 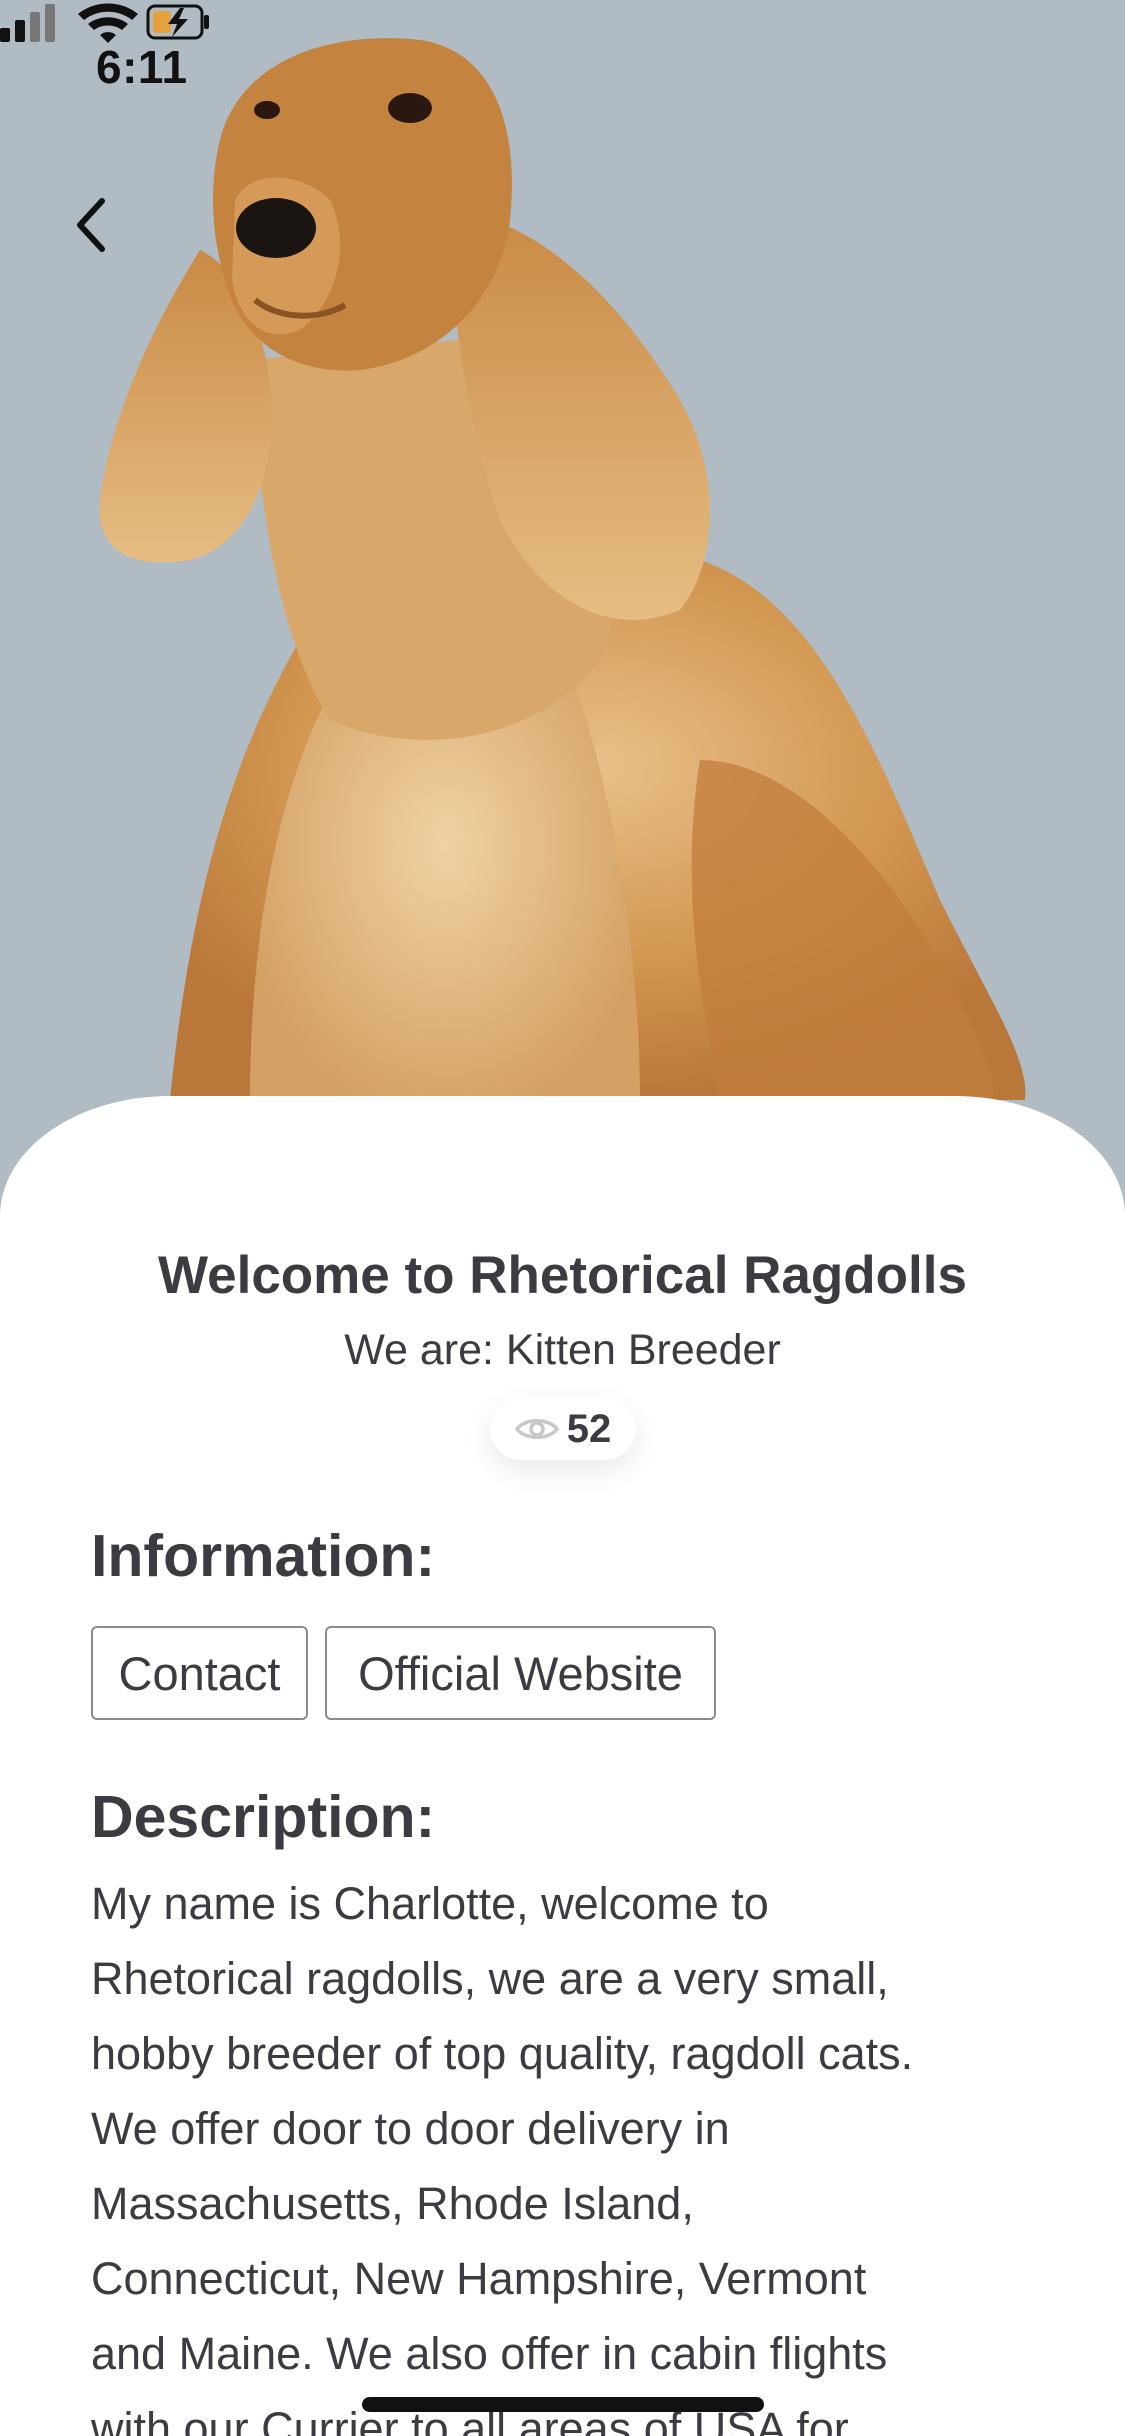 What do you see at coordinates (563, 2404) in the screenshot?
I see `home-indicator` at bounding box center [563, 2404].